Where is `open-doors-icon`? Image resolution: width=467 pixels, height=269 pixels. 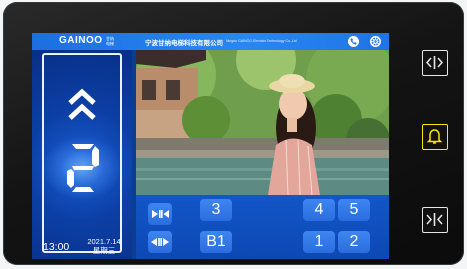 open-doors-icon is located at coordinates (160, 242).